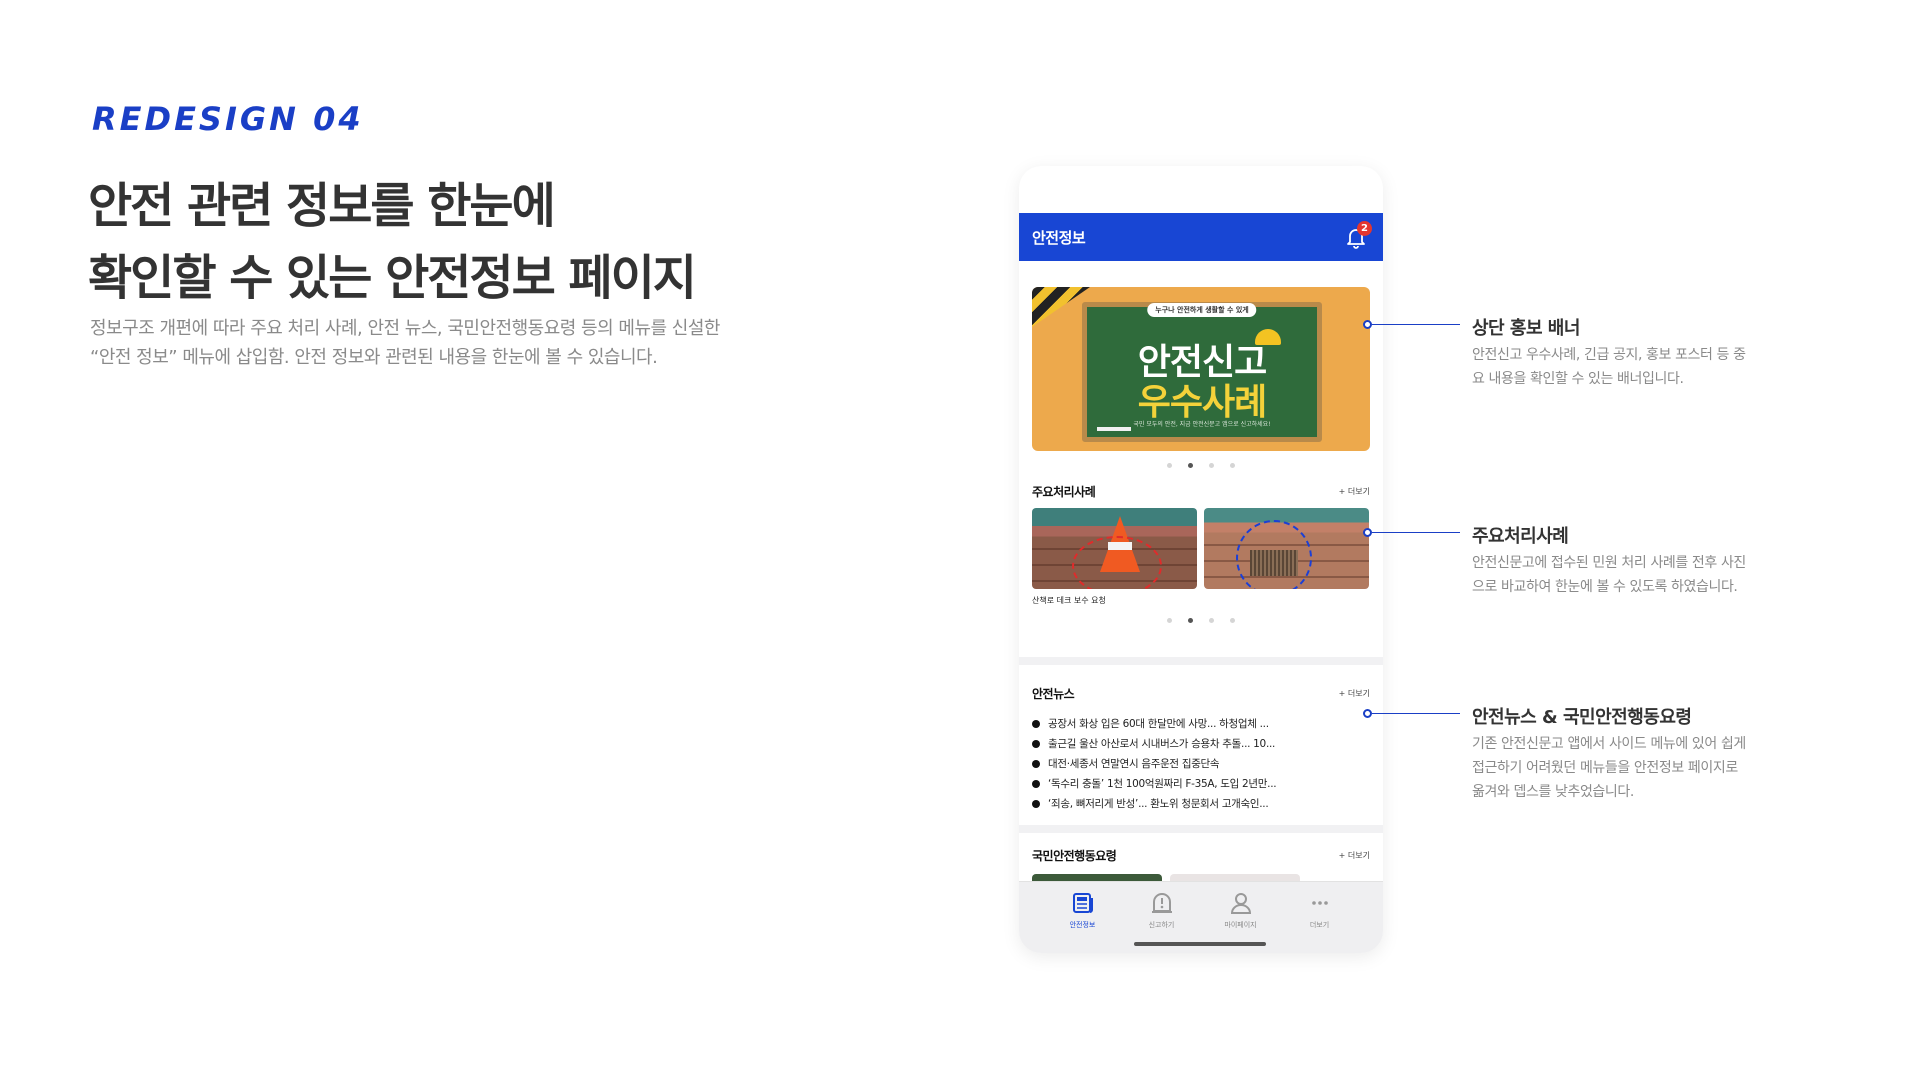 The width and height of the screenshot is (1920, 1080). I want to click on banner-pagination, so click(1201, 465).